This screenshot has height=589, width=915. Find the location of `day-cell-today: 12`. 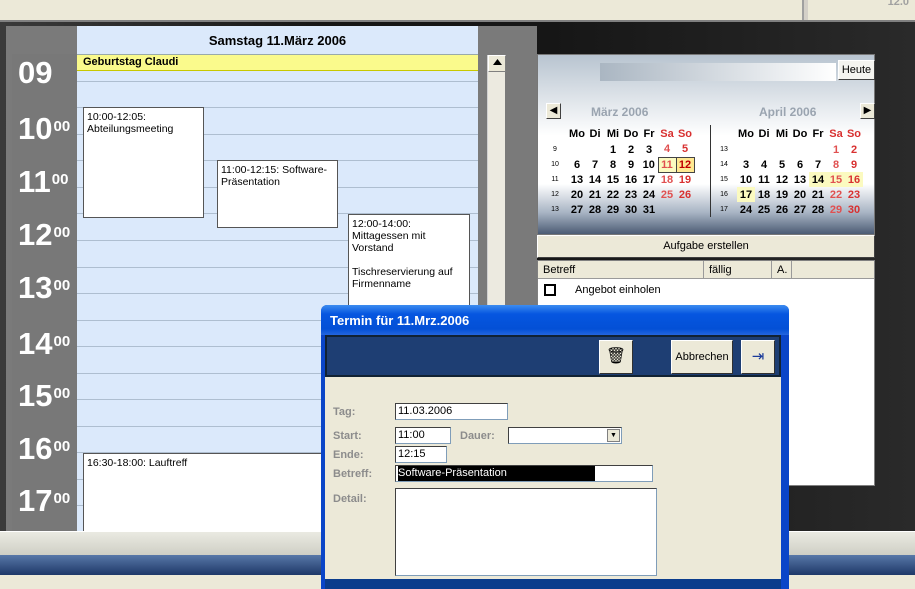

day-cell-today: 12 is located at coordinates (685, 164).